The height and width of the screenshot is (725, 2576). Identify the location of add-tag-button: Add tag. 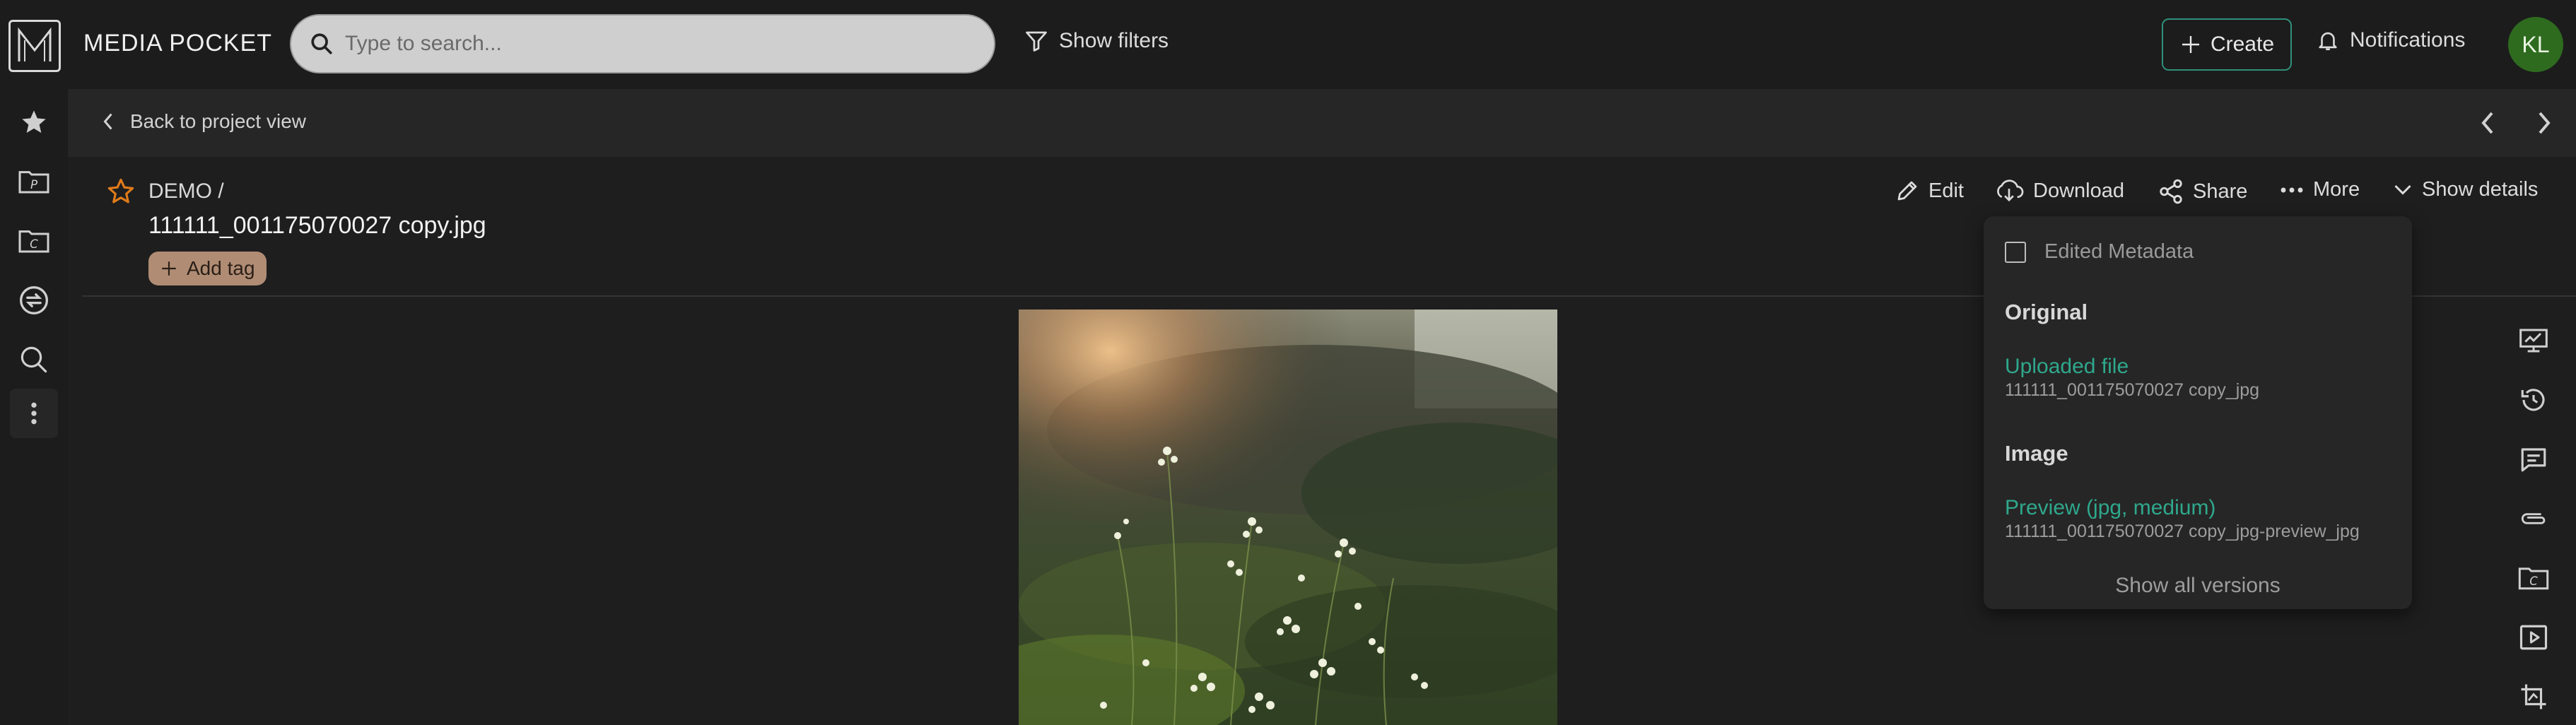
(208, 268).